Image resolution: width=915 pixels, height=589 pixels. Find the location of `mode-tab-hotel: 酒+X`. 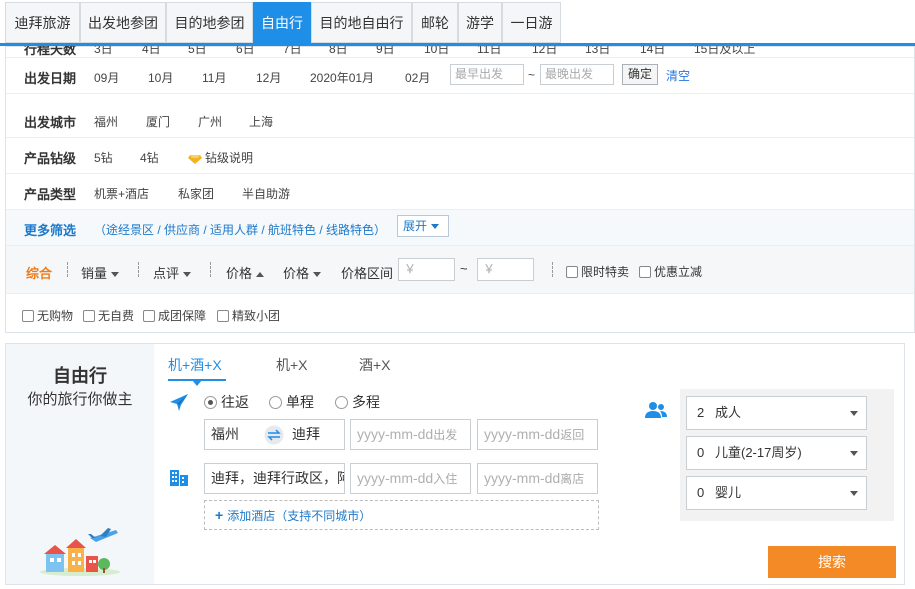

mode-tab-hotel: 酒+X is located at coordinates (375, 365).